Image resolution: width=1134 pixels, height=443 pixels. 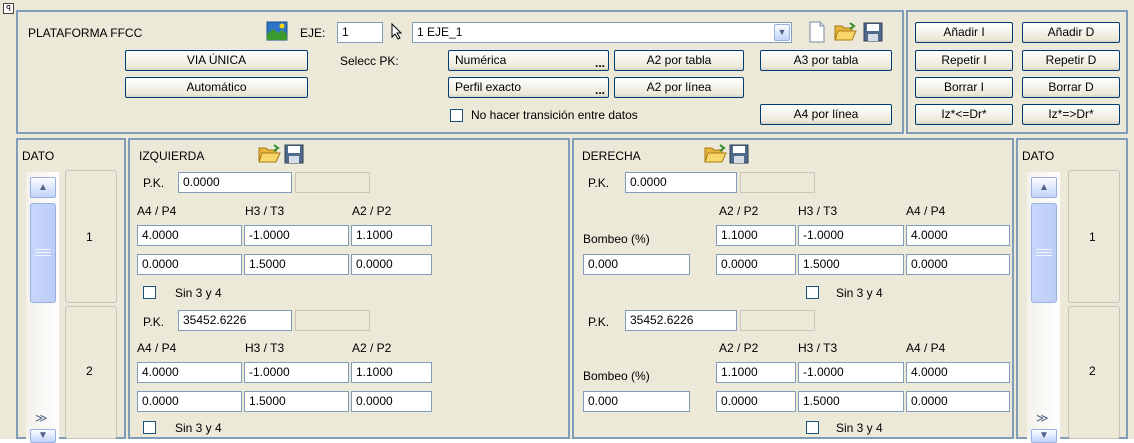 I want to click on left-b1-r1-c2: -1.0000, so click(x=296, y=235).